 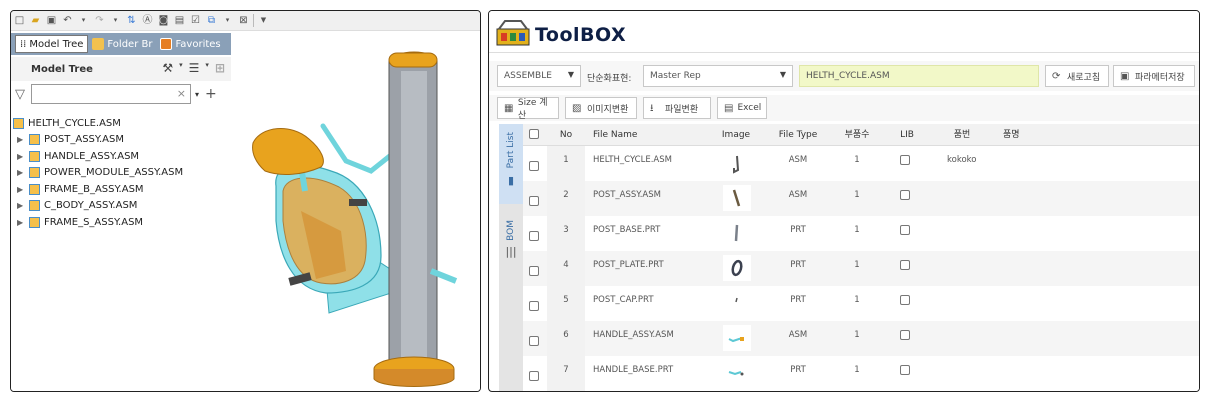 What do you see at coordinates (115, 20) in the screenshot?
I see `redo-dropdown-icon: ▾` at bounding box center [115, 20].